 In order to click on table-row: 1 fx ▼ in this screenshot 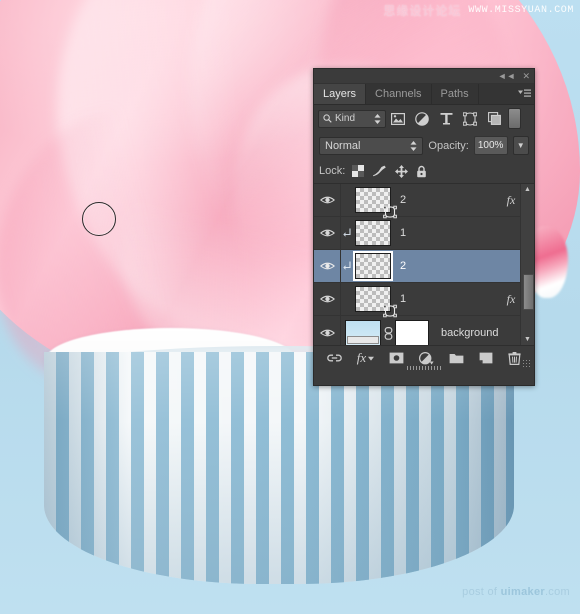, I will do `click(424, 300)`.